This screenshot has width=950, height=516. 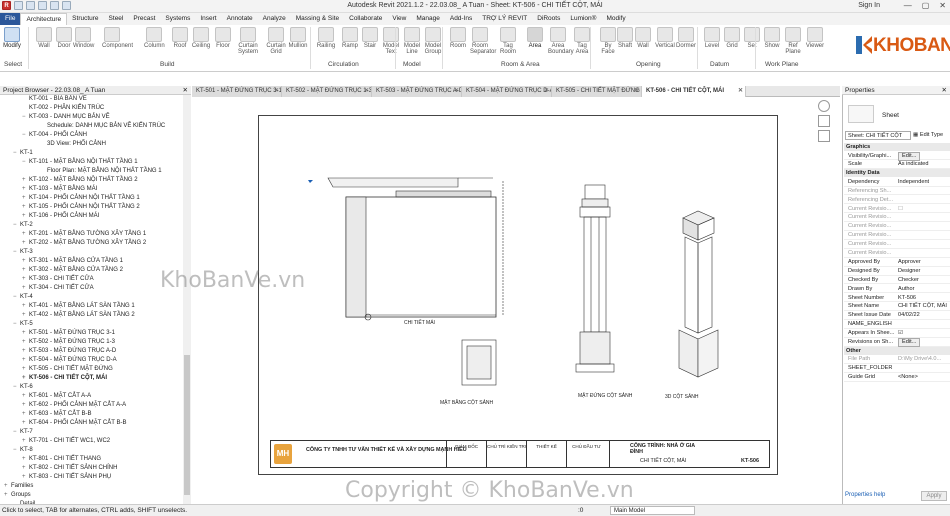 What do you see at coordinates (95, 414) in the screenshot?
I see `tree-item: + KT-603 - MẶT CẮT B-B` at bounding box center [95, 414].